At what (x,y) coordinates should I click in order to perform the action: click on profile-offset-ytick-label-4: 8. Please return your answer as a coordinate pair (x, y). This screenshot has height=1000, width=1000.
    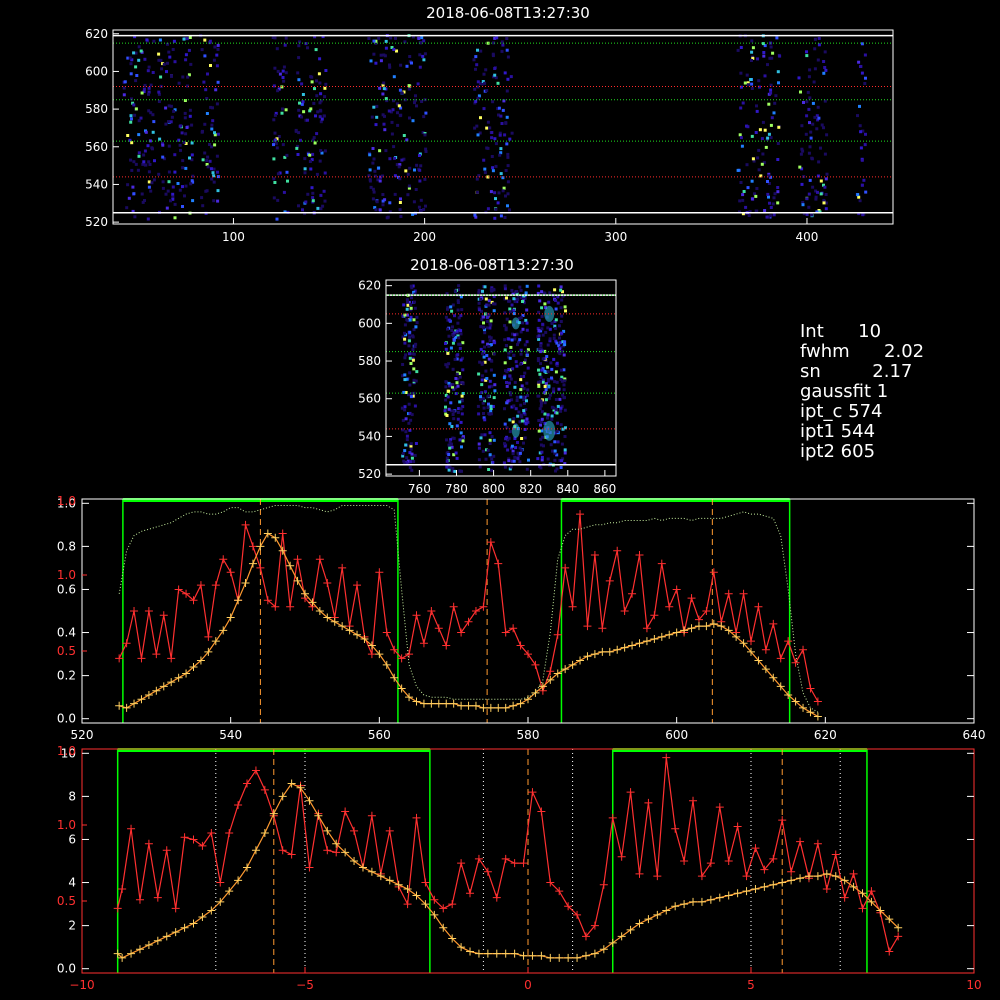
    Looking at the image, I should click on (72, 796).